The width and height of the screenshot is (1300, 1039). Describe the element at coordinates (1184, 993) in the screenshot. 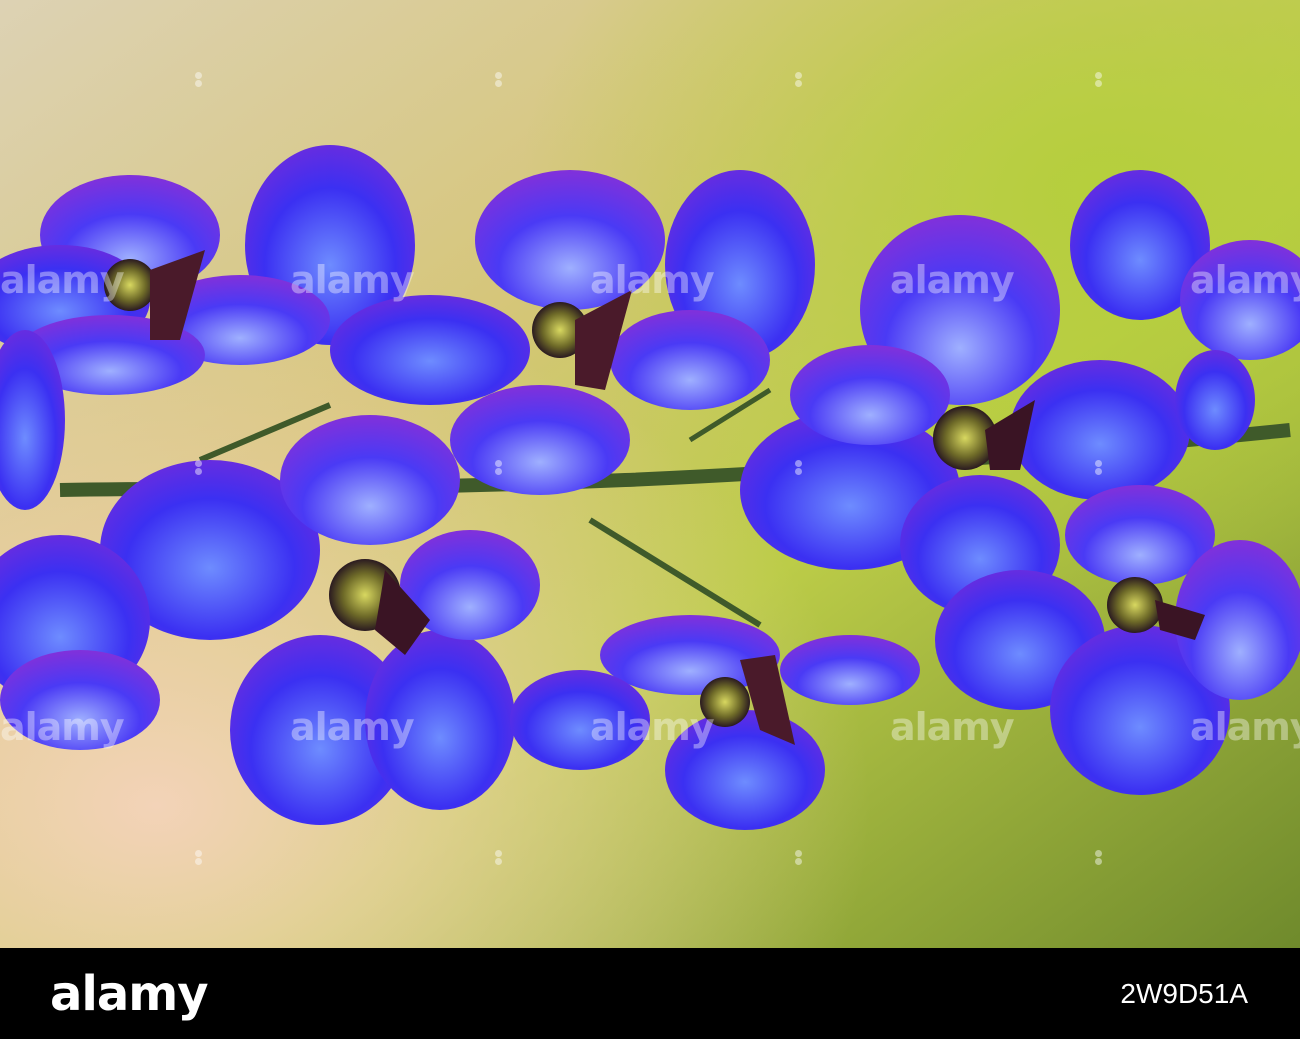

I see `image-id-label: 2W9D51A` at that location.